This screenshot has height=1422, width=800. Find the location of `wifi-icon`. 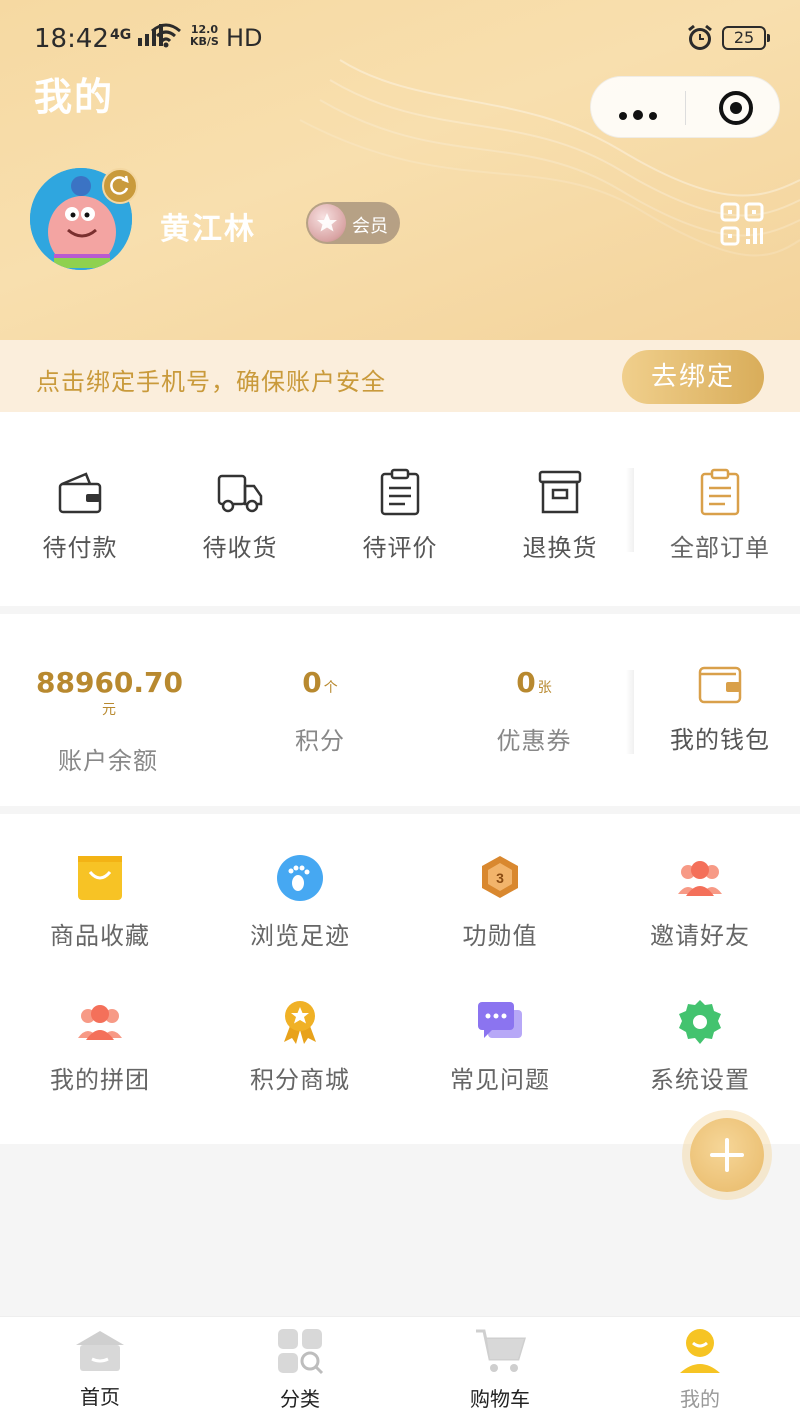

wifi-icon is located at coordinates (166, 35).